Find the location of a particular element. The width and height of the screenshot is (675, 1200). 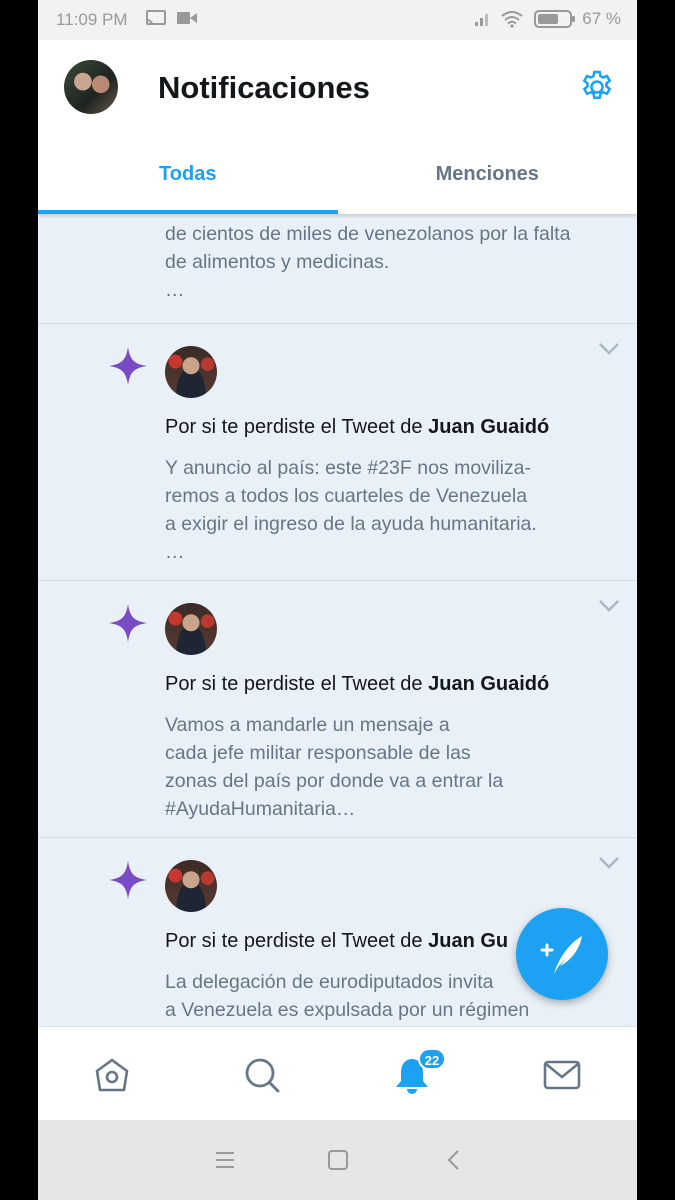

settings-gear-icon is located at coordinates (597, 87).